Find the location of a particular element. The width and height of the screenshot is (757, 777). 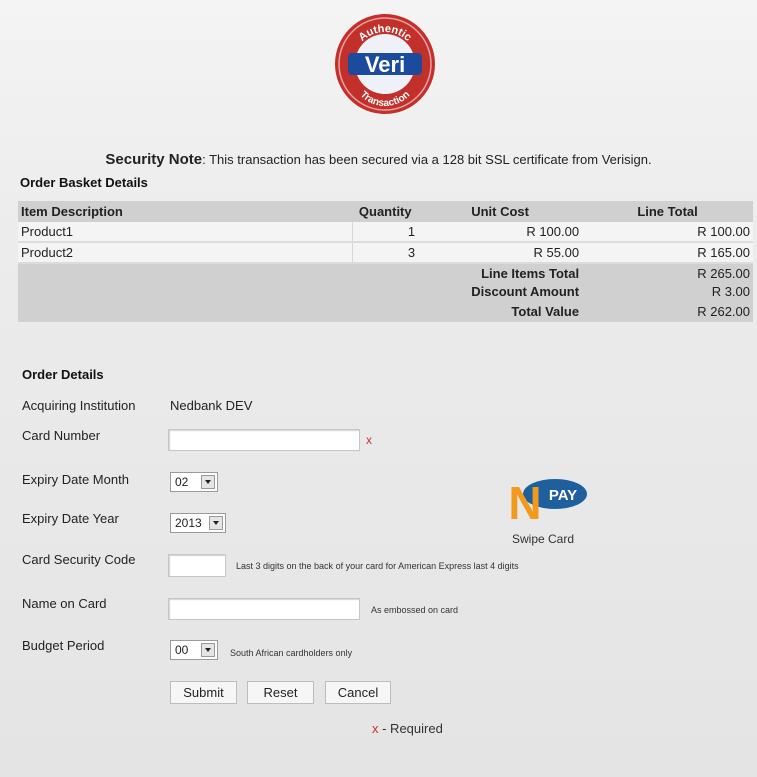

name-on-card-label: Name on Card is located at coordinates (64, 603).